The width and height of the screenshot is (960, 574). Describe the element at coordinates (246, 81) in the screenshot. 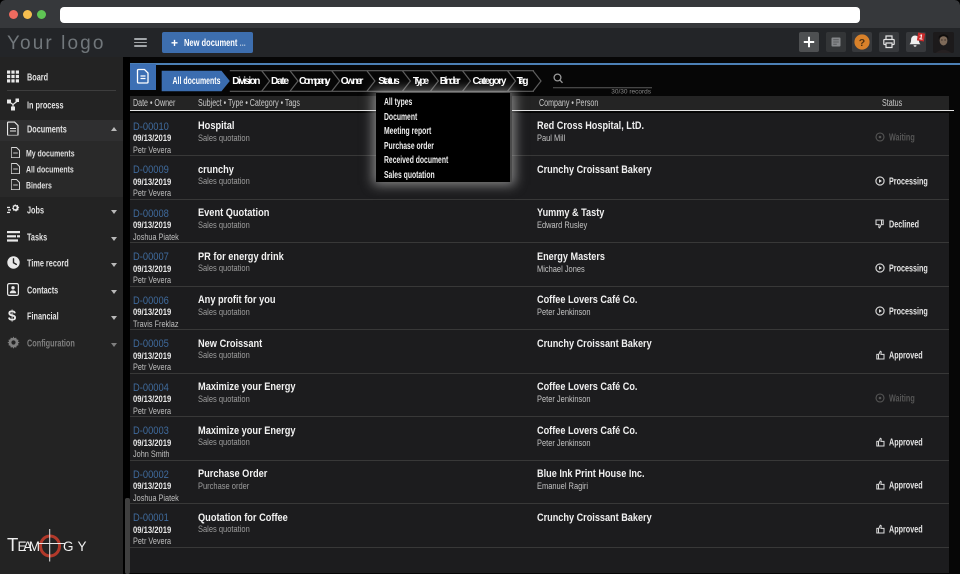

I see `svg-text: Division` at that location.